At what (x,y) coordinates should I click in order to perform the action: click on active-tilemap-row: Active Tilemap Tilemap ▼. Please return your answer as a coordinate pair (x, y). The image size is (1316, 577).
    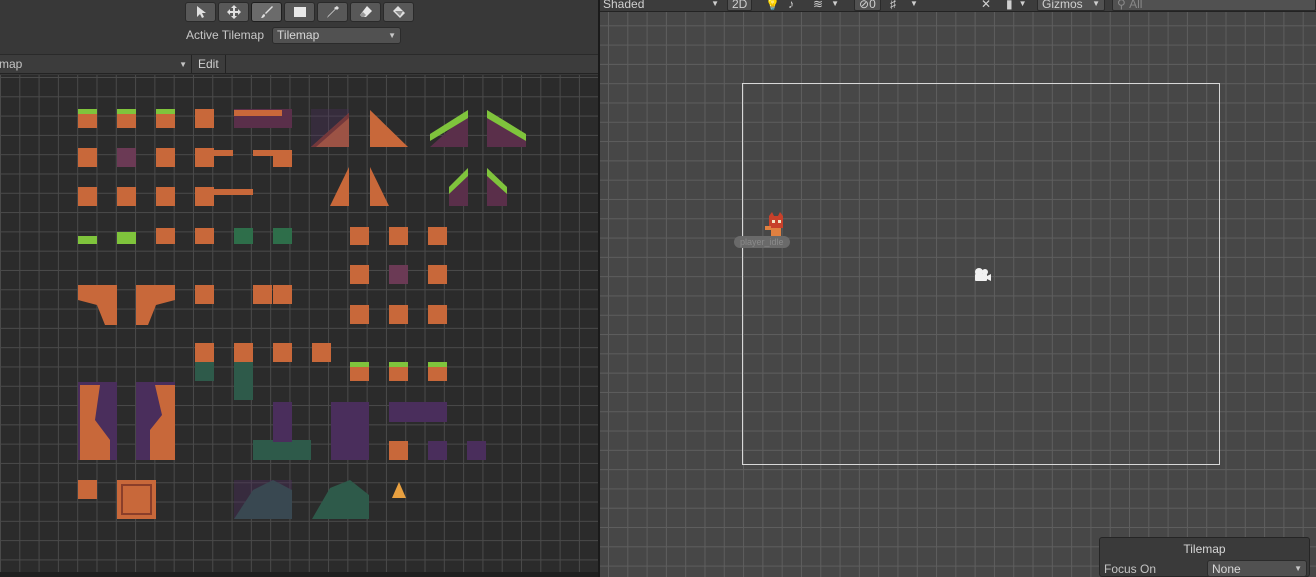
    Looking at the image, I should click on (294, 35).